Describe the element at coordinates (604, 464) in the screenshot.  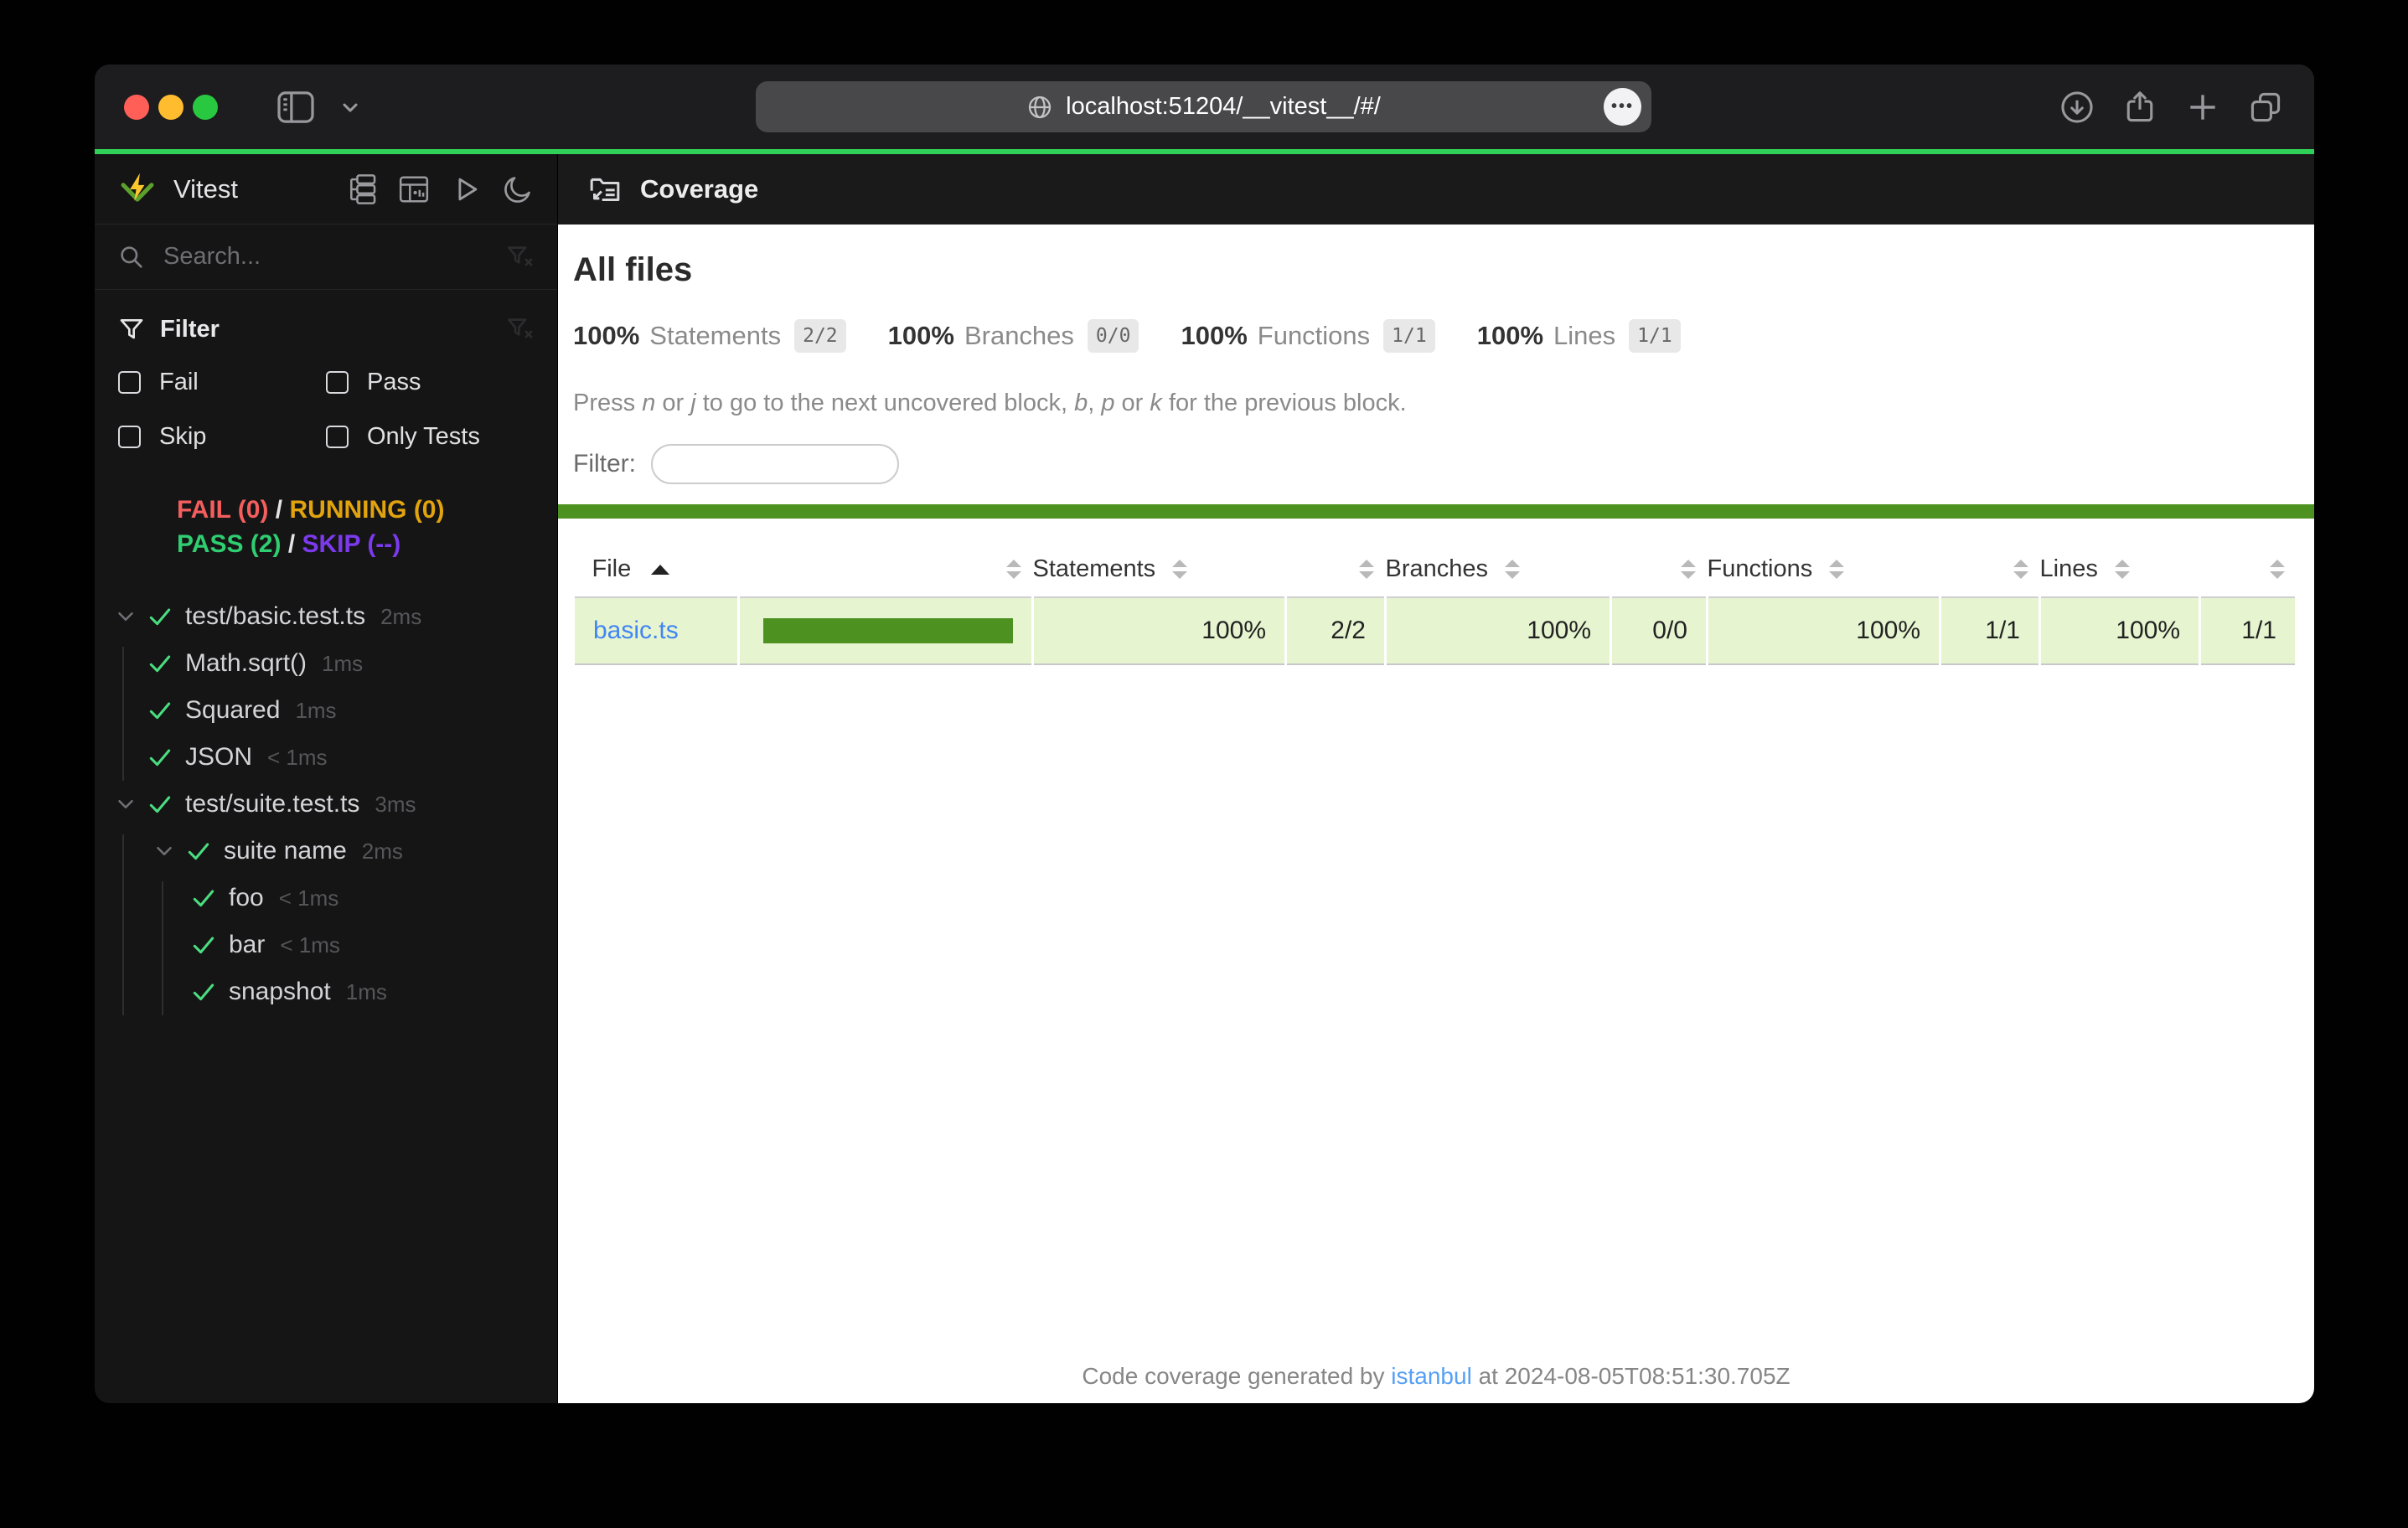
I see `coverage-filter-label: Filter:` at that location.